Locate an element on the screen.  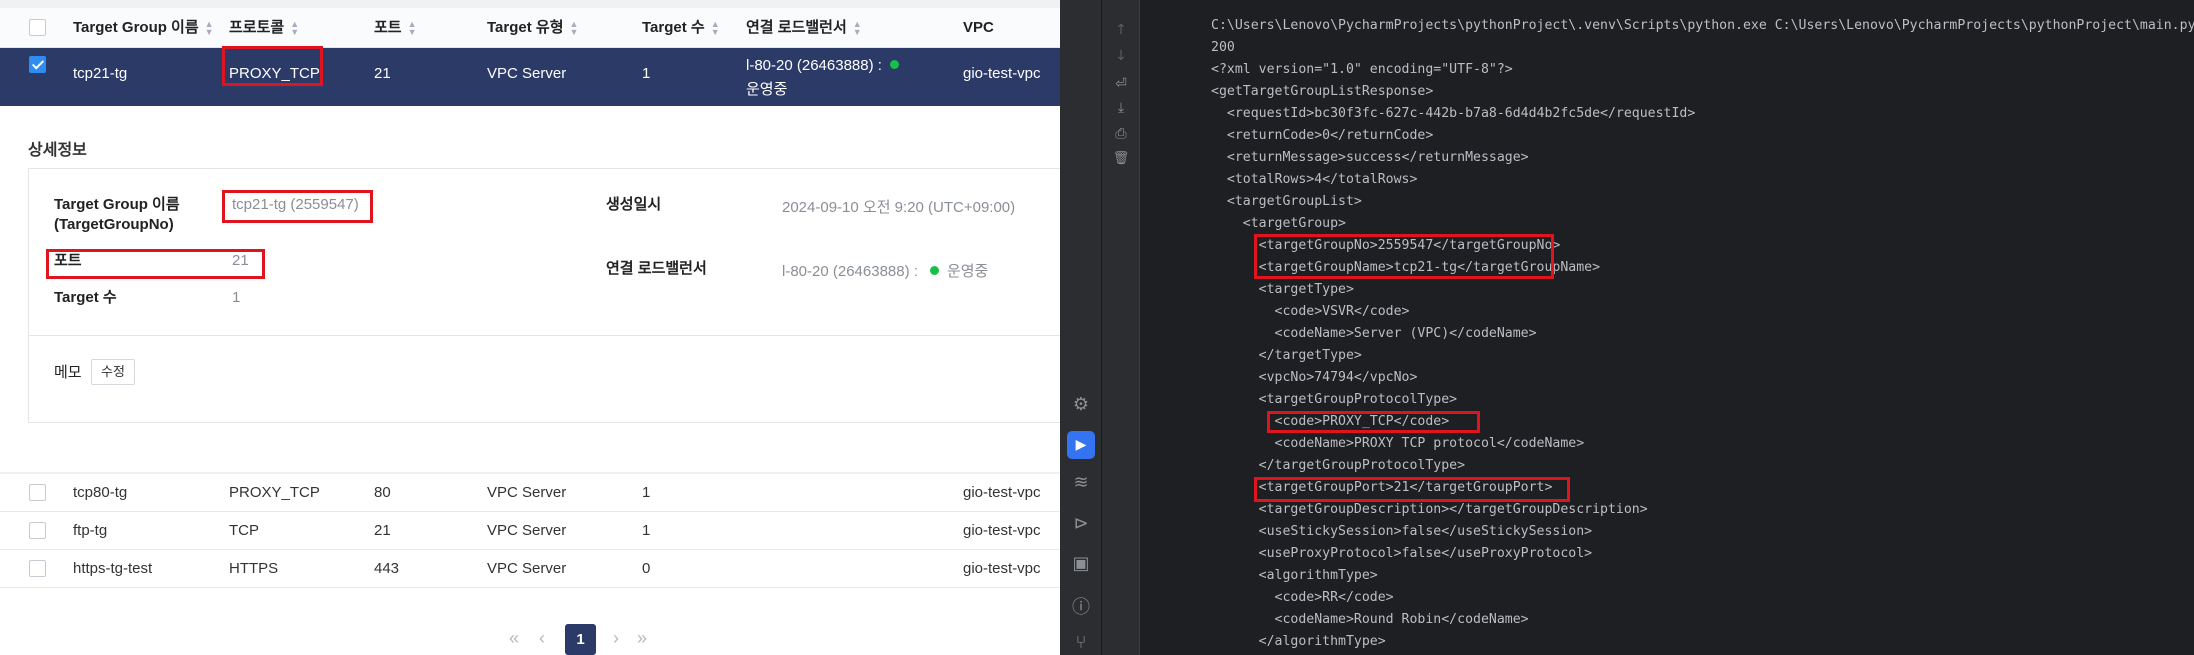
console-line: <codeName>Server (VPC)</codeName> is located at coordinates (1374, 333).